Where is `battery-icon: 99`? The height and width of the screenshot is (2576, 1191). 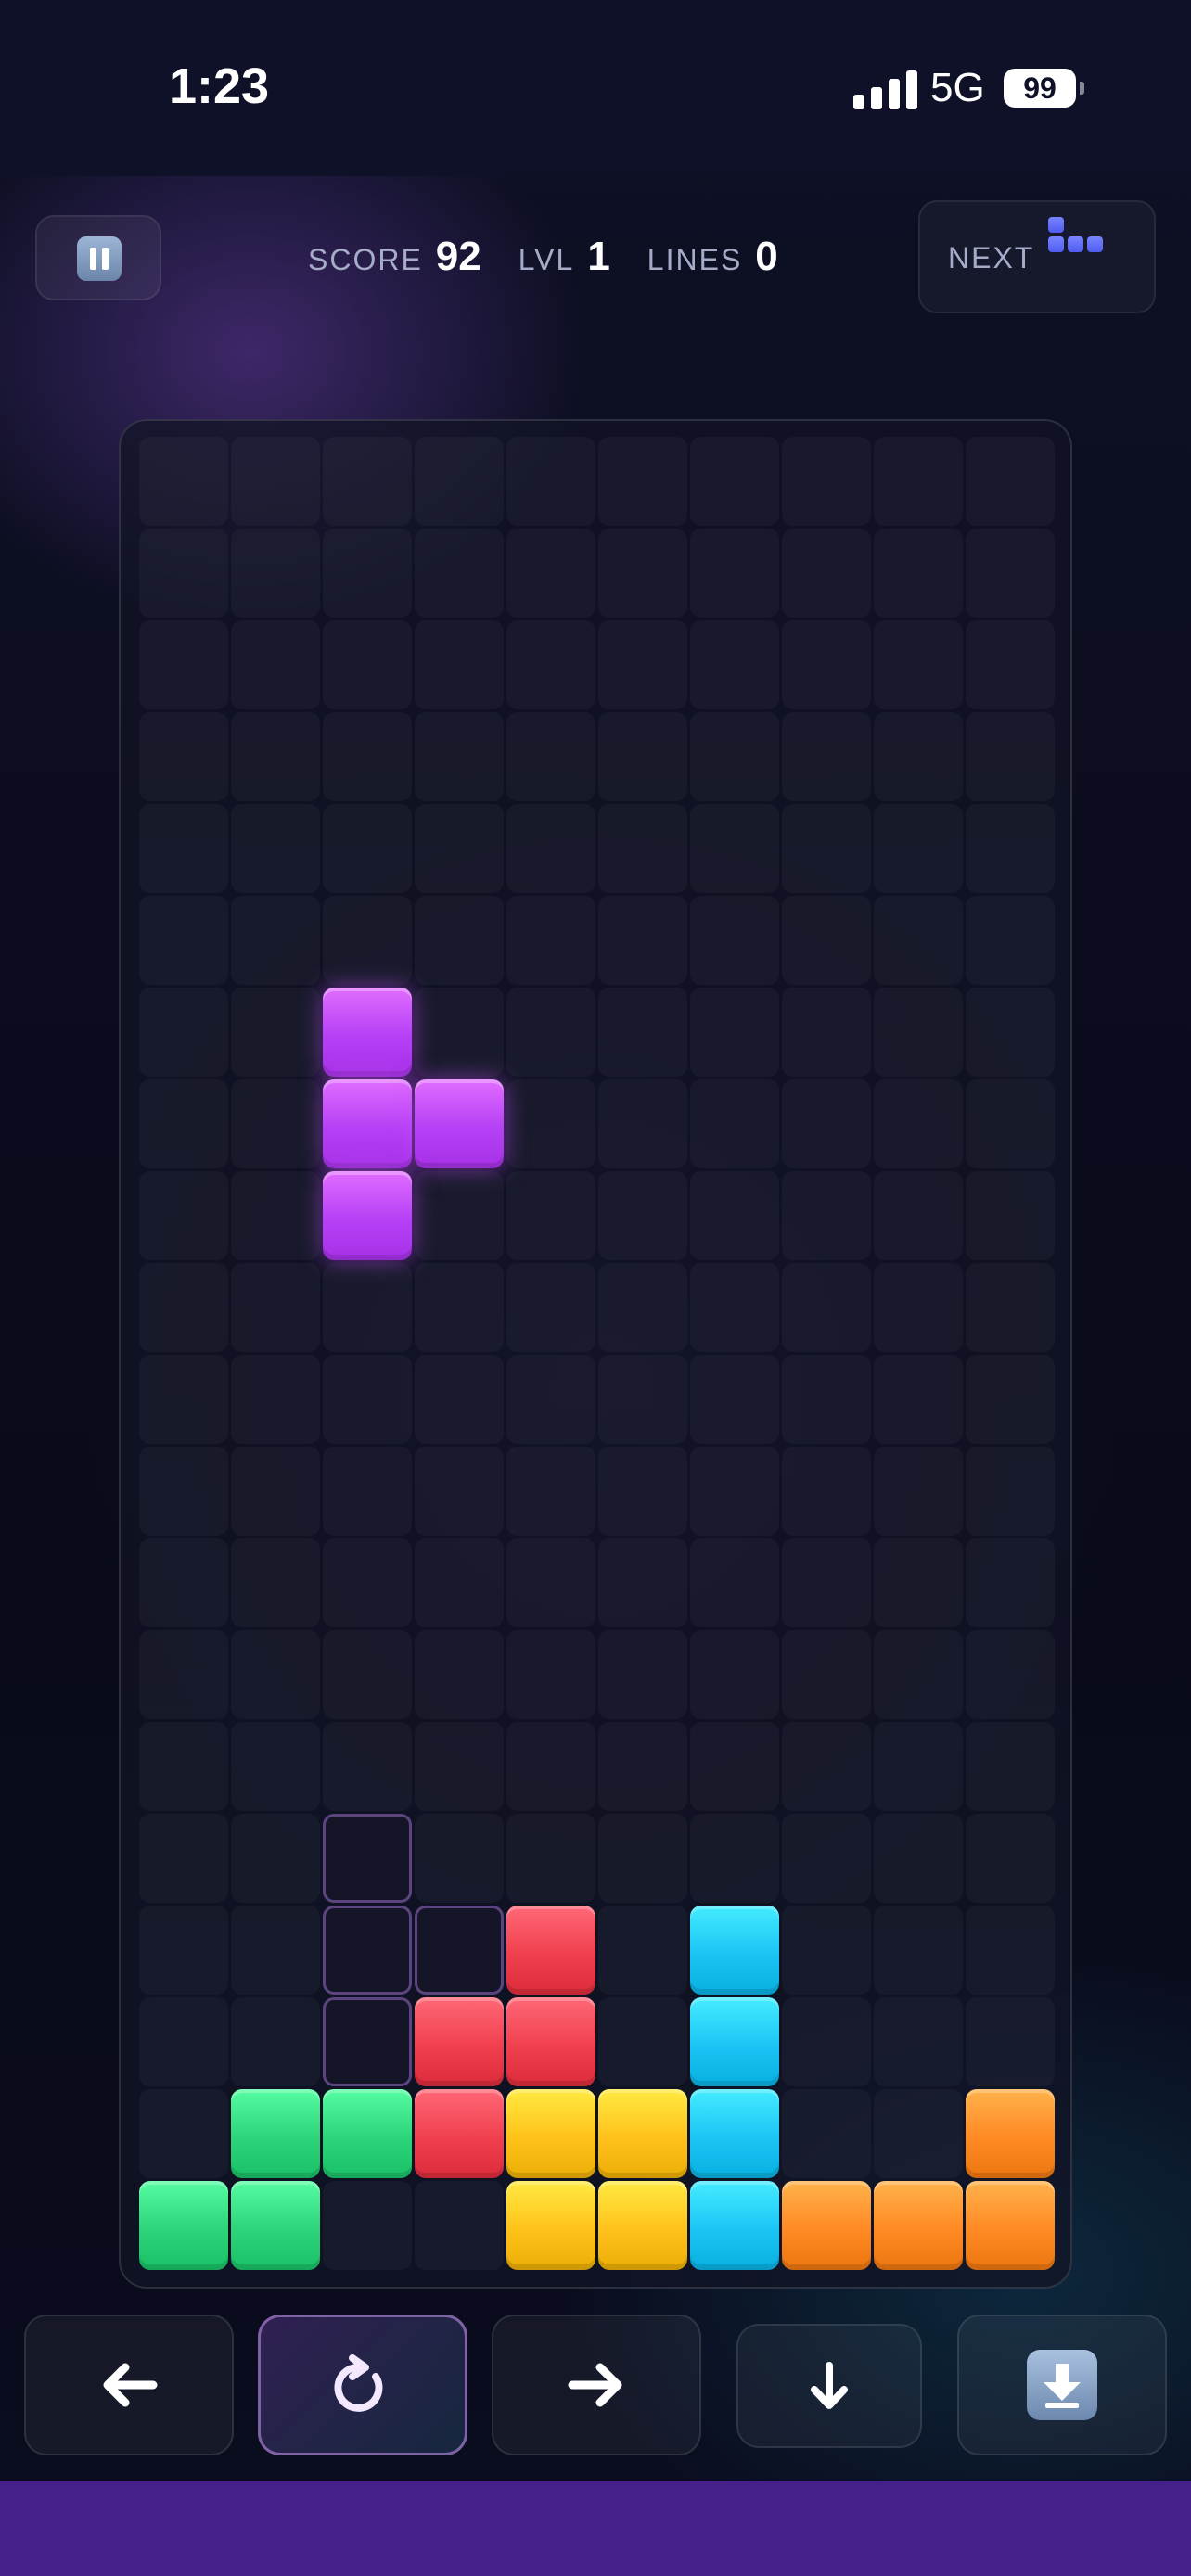
battery-icon: 99 is located at coordinates (1040, 89).